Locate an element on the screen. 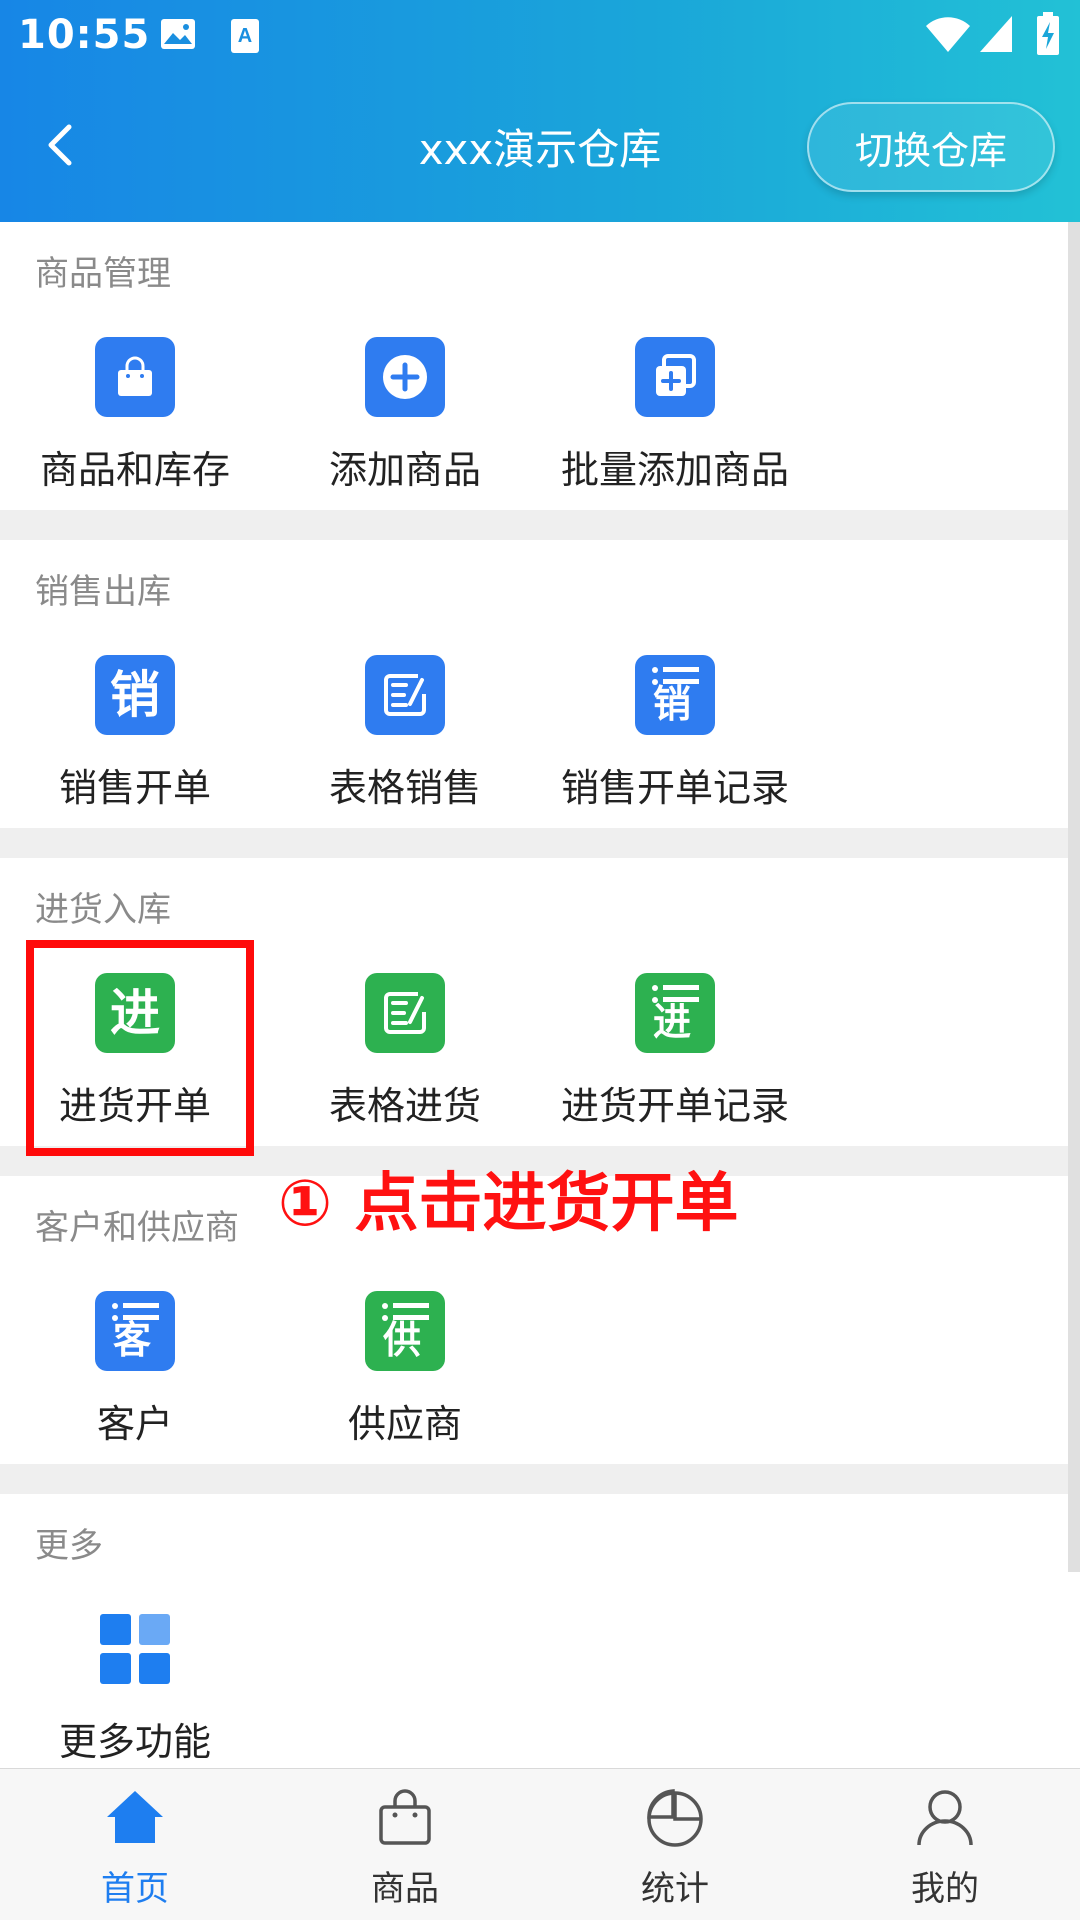 This screenshot has height=1920, width=1080. menu-item-label: 添加商品 is located at coordinates (404, 470).